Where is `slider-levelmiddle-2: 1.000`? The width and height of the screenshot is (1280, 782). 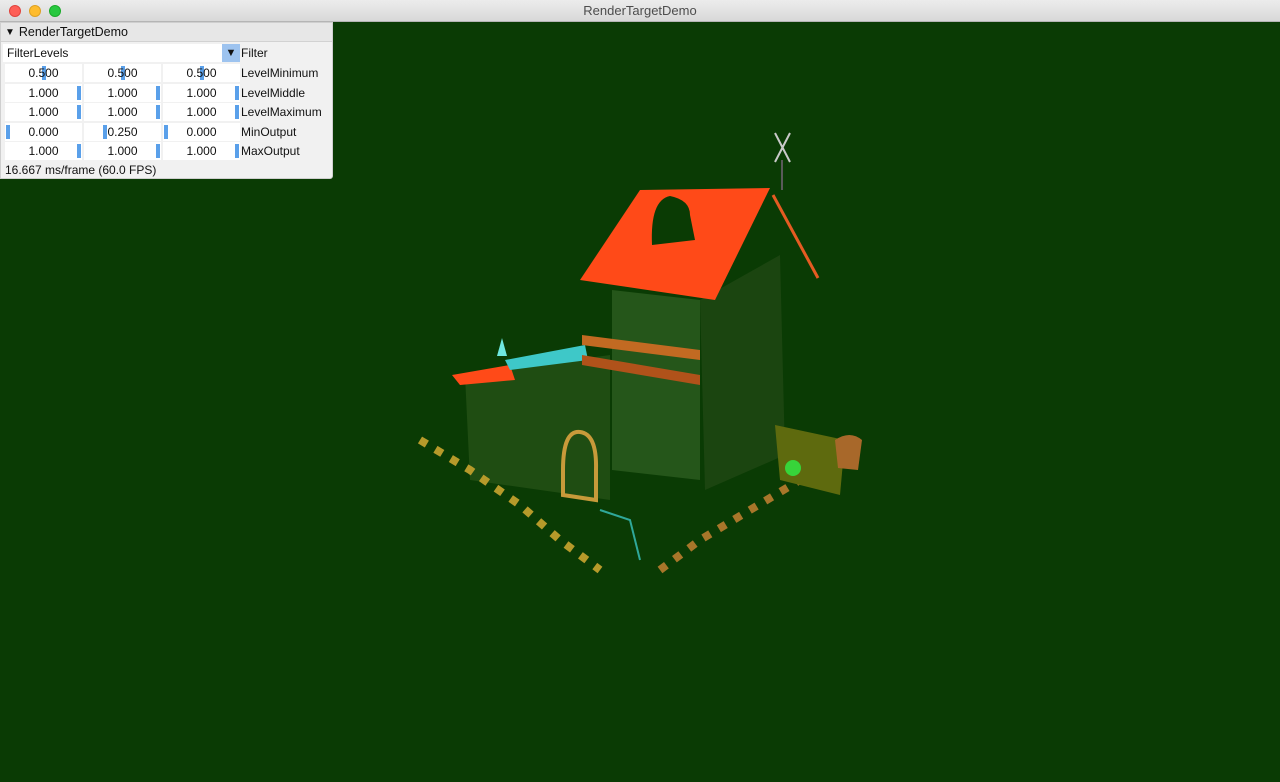 slider-levelmiddle-2: 1.000 is located at coordinates (201, 92).